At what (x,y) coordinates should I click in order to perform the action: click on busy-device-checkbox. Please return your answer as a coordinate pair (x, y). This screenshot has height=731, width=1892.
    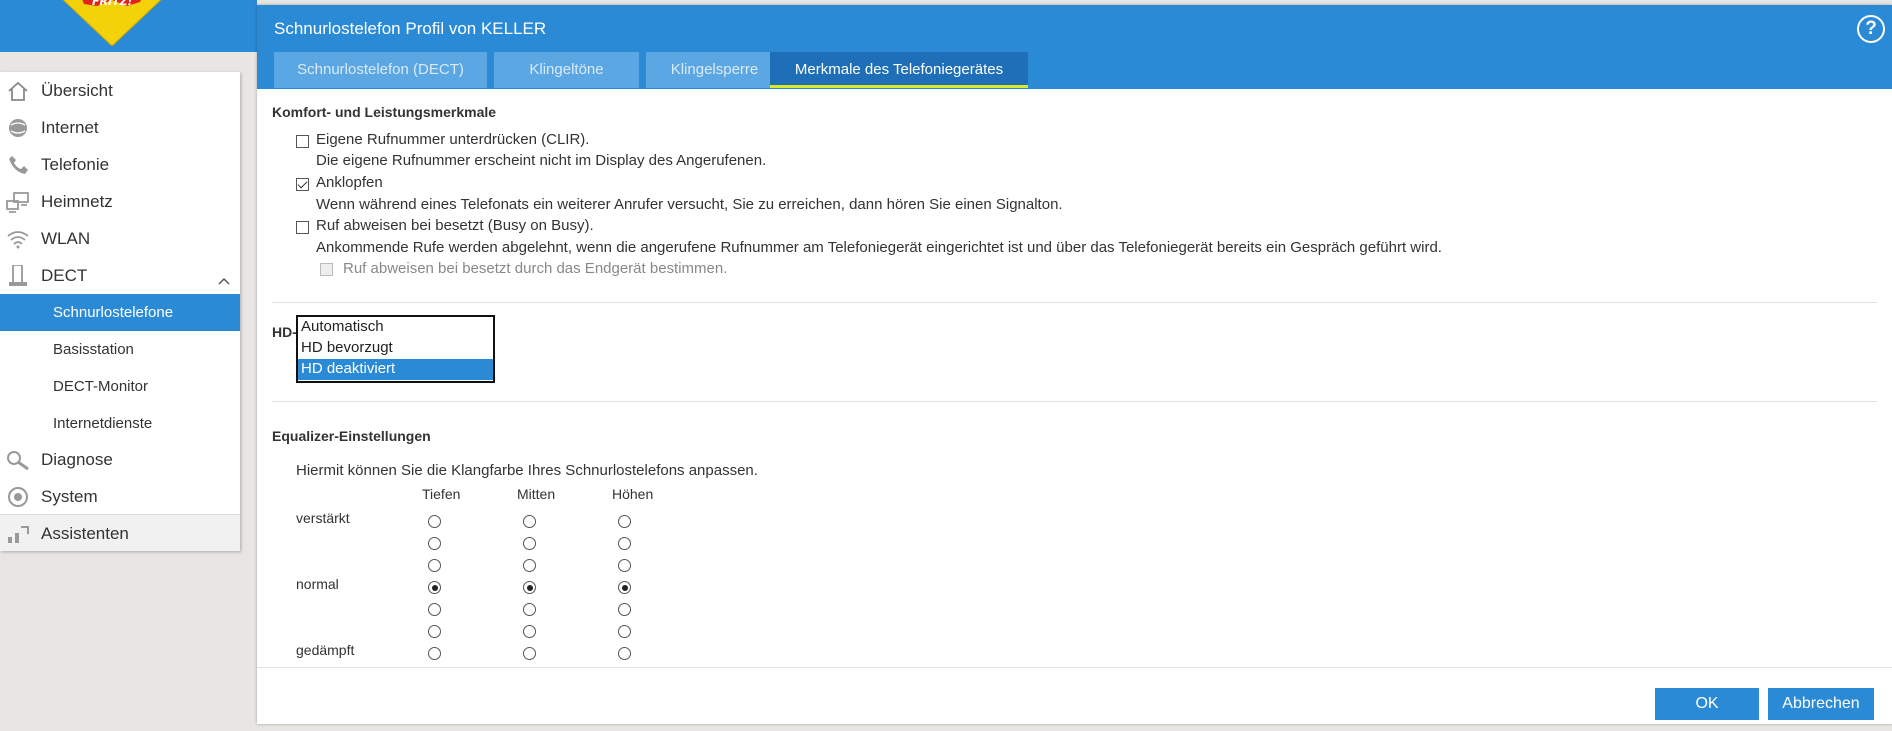
    Looking at the image, I should click on (326, 269).